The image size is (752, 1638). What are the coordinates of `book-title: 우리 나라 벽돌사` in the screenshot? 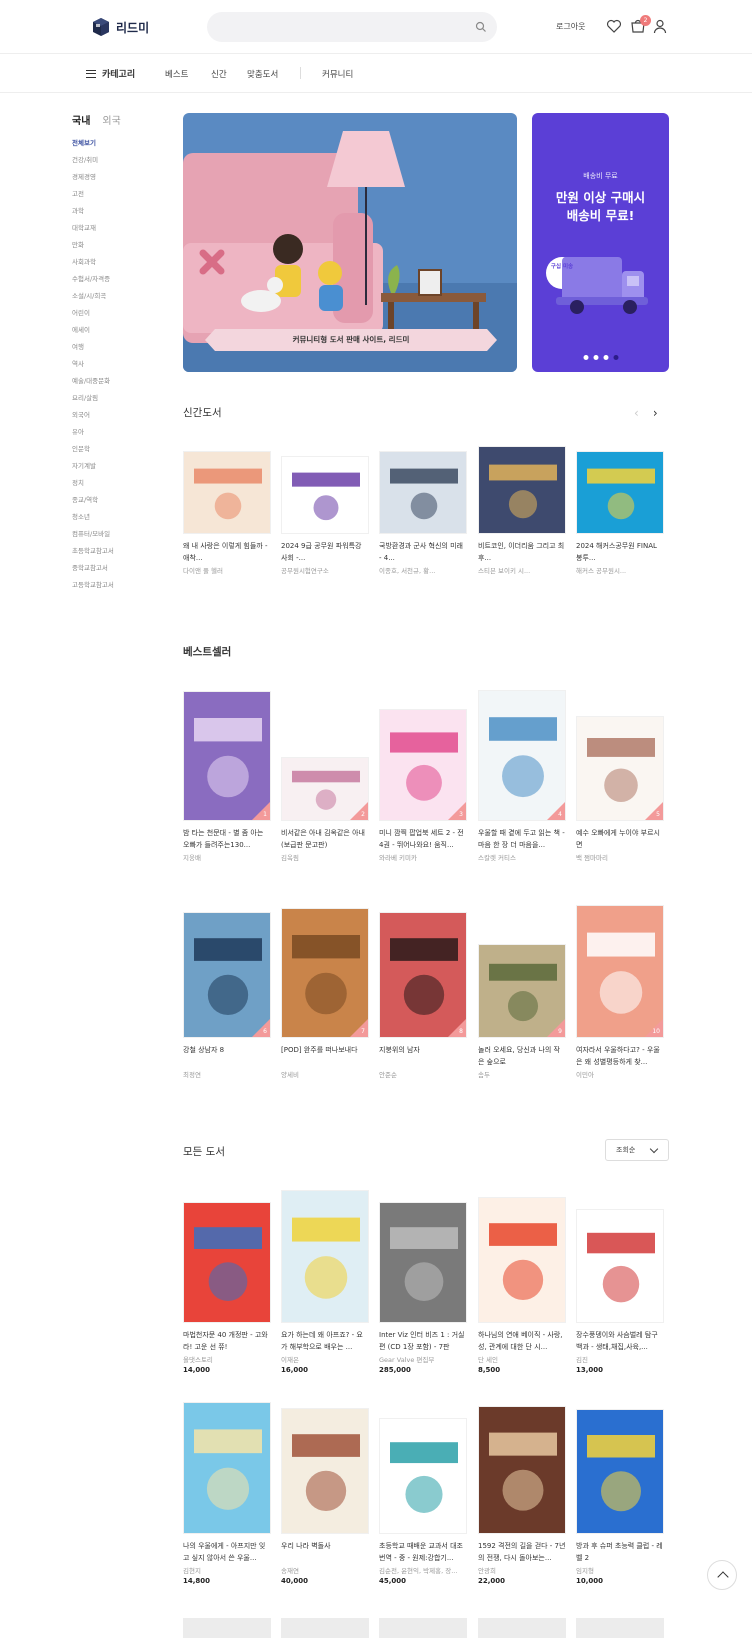 It's located at (325, 1552).